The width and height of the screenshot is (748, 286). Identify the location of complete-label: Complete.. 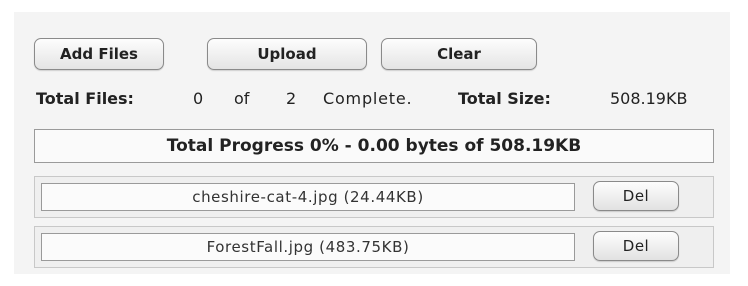
(368, 98).